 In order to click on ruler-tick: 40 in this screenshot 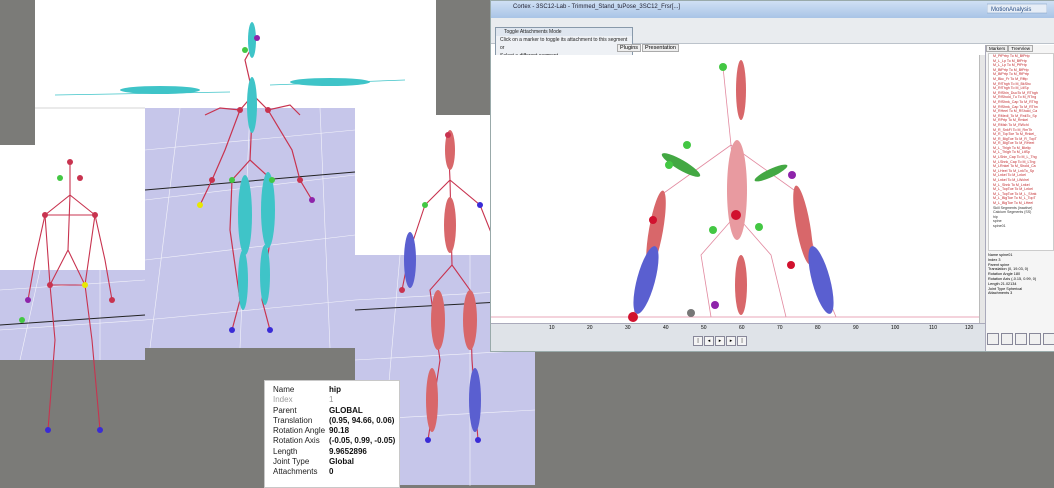, I will do `click(666, 328)`.